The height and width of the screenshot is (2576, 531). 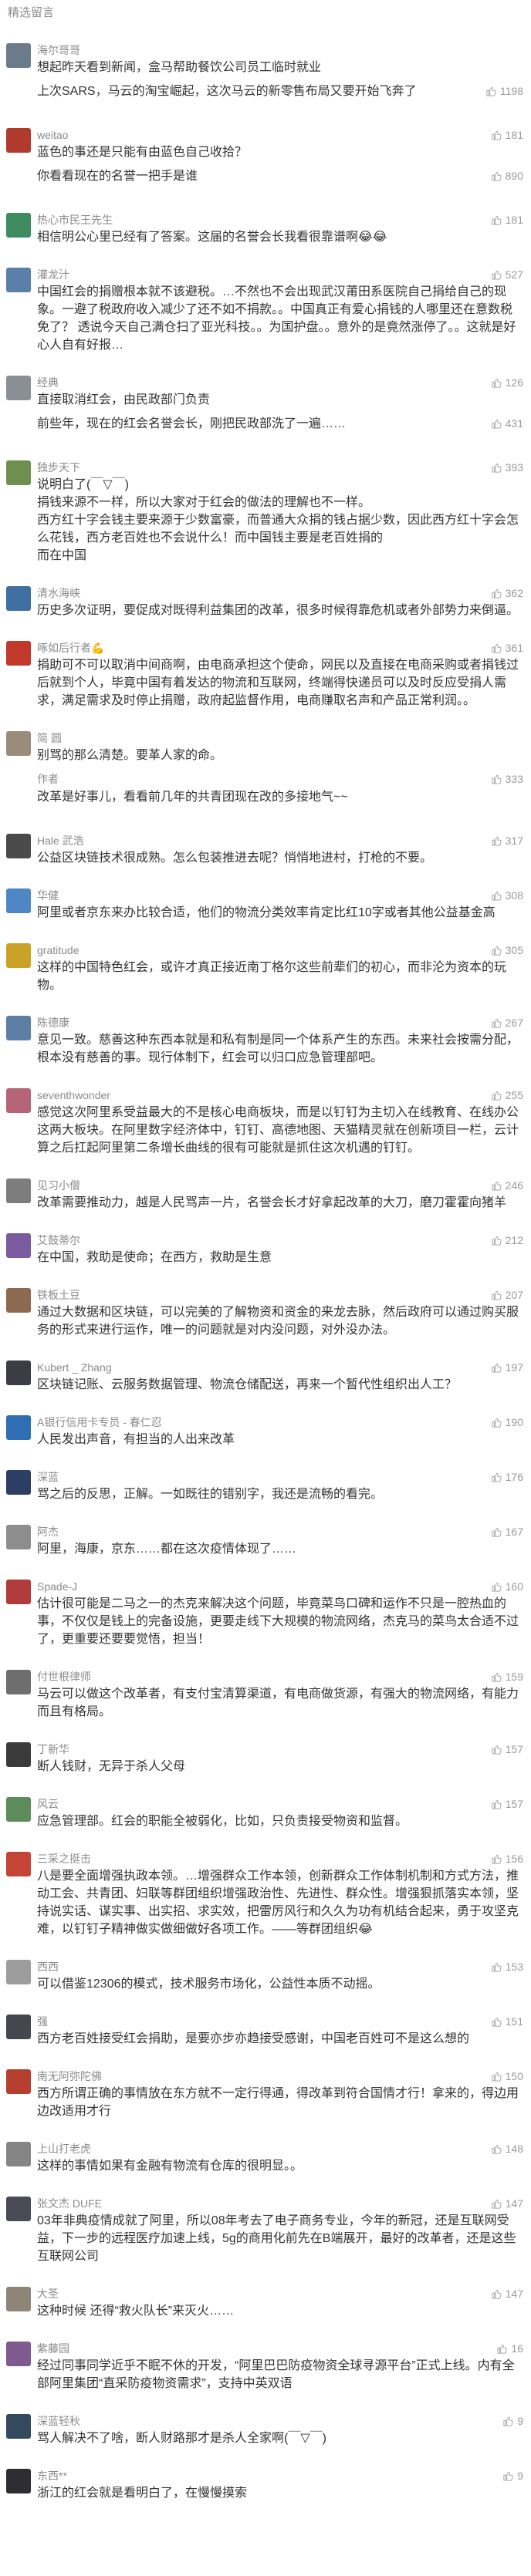 What do you see at coordinates (514, 1477) in the screenshot?
I see `like-count: 176` at bounding box center [514, 1477].